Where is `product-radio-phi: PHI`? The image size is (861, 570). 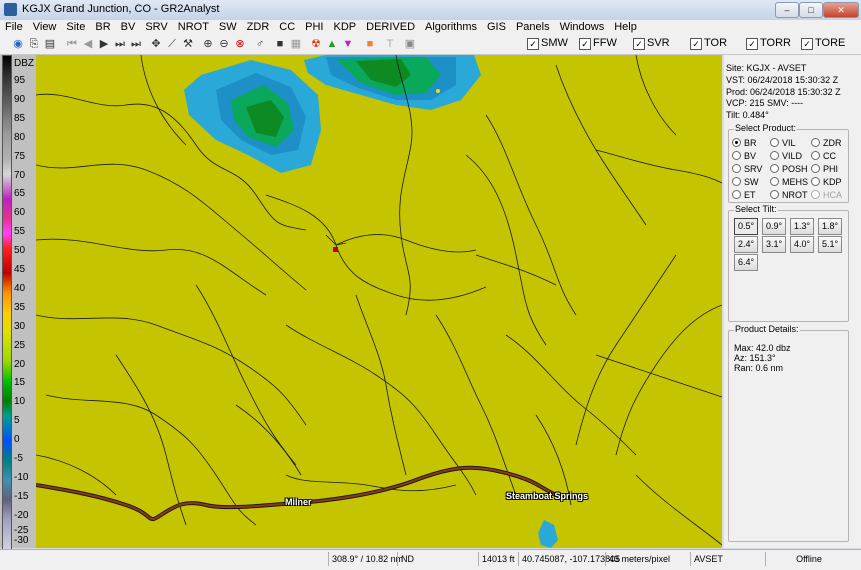 product-radio-phi: PHI is located at coordinates (824, 169).